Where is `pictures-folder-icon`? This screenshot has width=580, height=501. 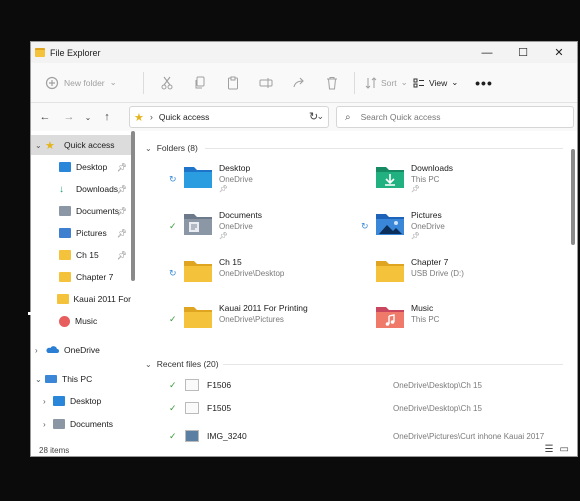
pictures-folder-icon is located at coordinates (65, 233).